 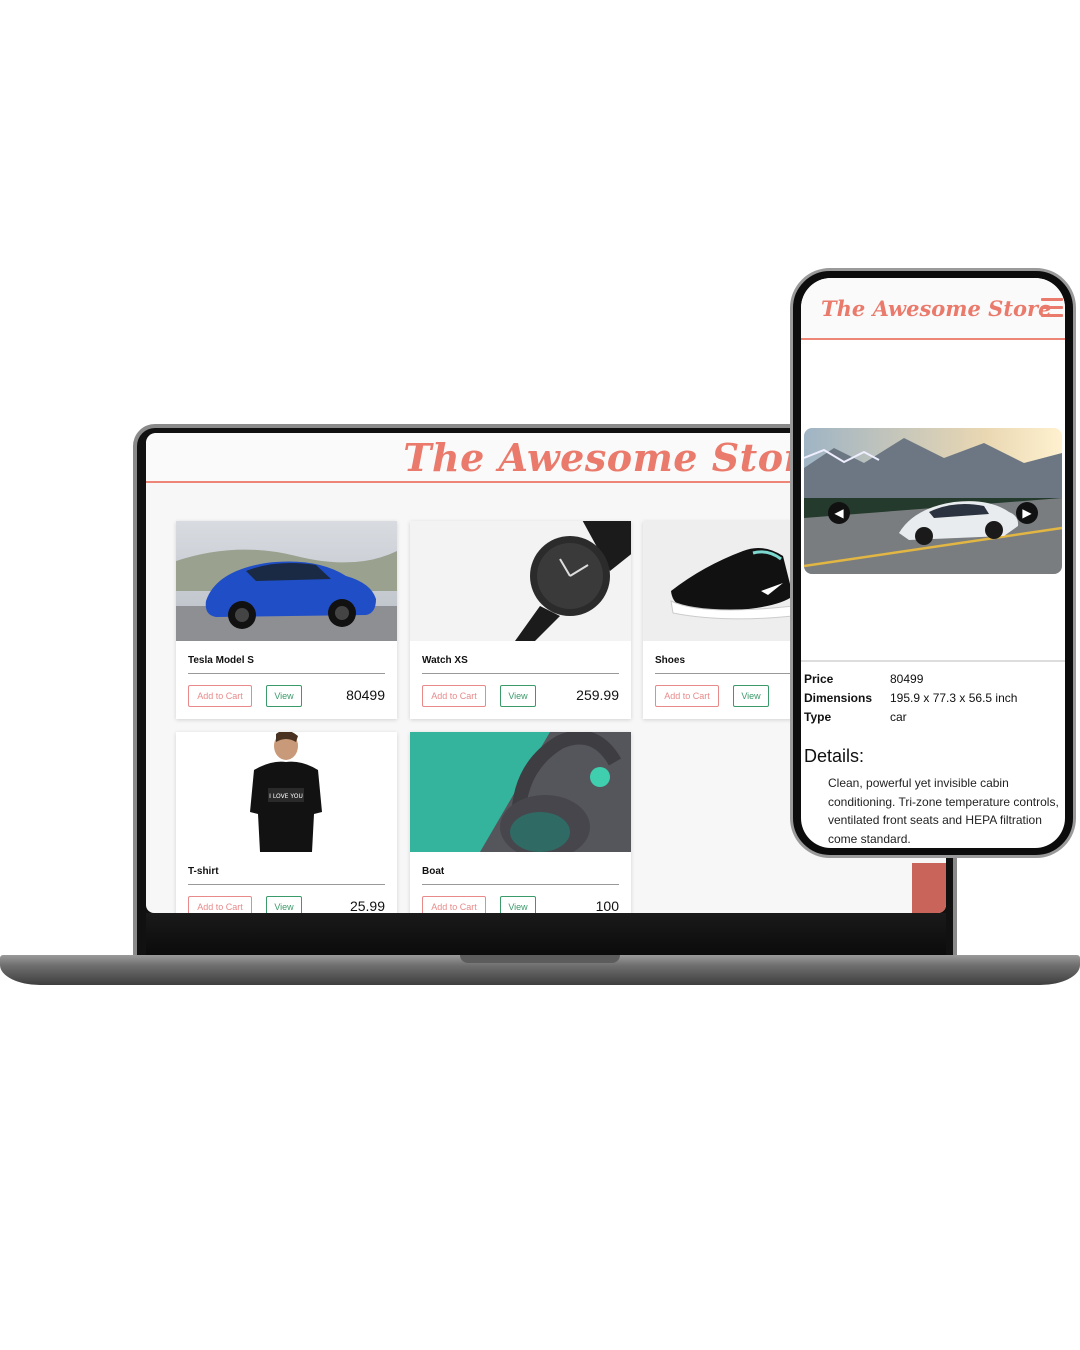 I want to click on spec-key: Type, so click(x=818, y=717).